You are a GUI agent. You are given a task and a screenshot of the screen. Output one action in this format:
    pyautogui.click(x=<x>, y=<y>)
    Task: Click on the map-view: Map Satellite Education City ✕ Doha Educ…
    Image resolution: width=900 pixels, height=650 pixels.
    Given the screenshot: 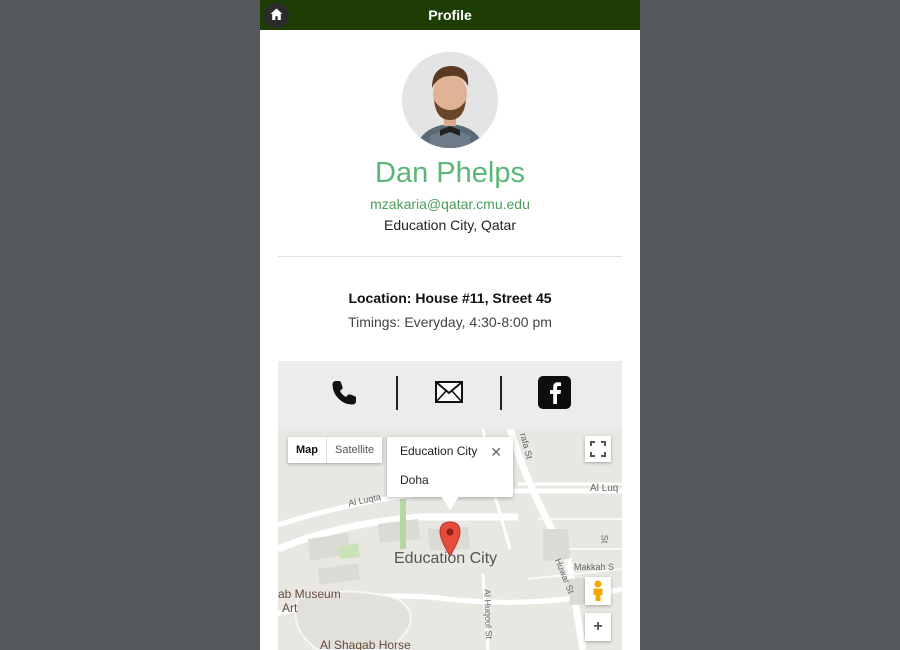 What is the action you would take?
    pyautogui.click(x=450, y=539)
    